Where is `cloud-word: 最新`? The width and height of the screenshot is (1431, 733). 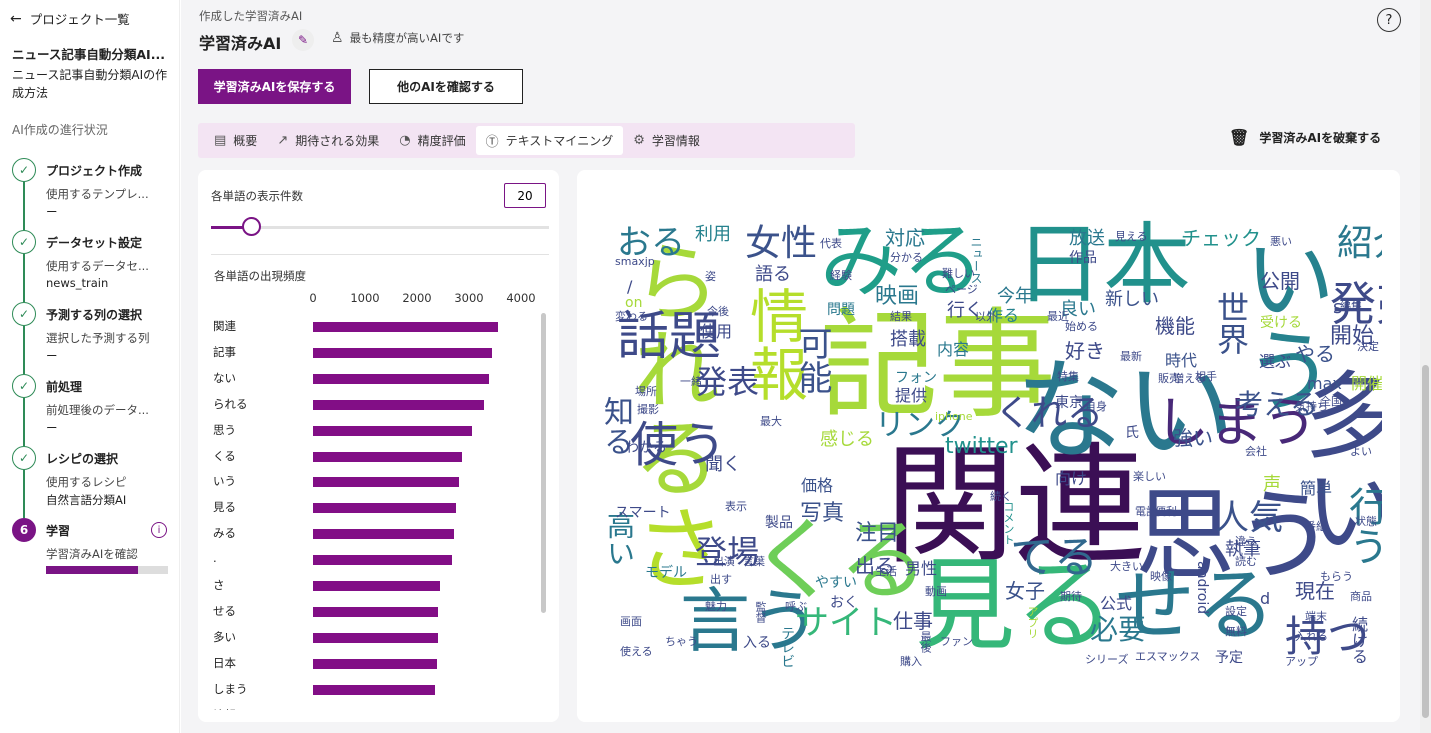
cloud-word: 最新 is located at coordinates (1131, 356).